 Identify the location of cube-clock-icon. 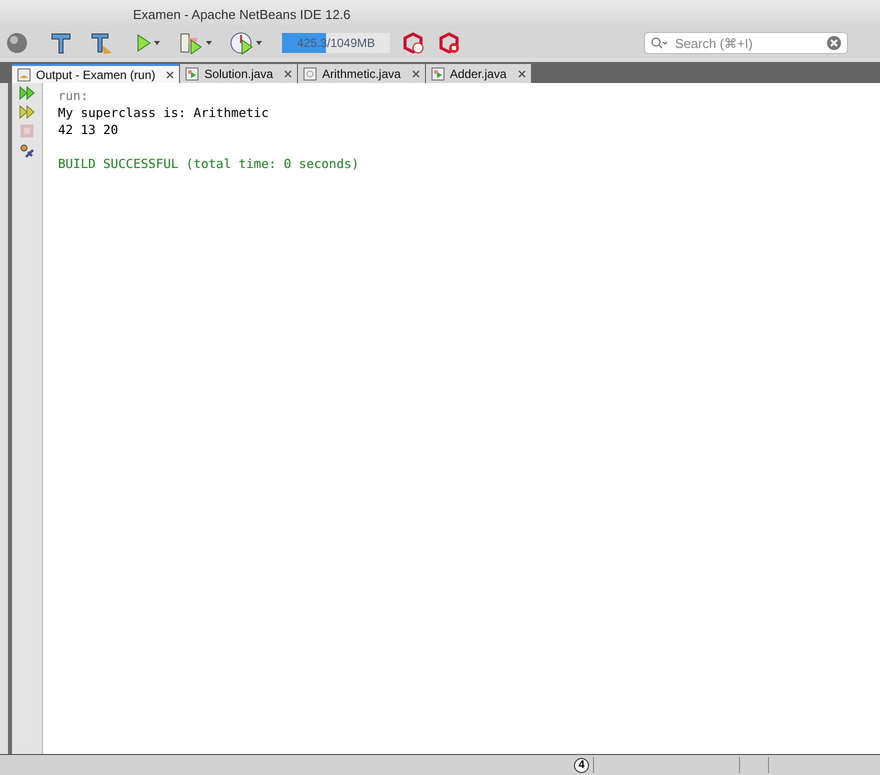
(413, 43).